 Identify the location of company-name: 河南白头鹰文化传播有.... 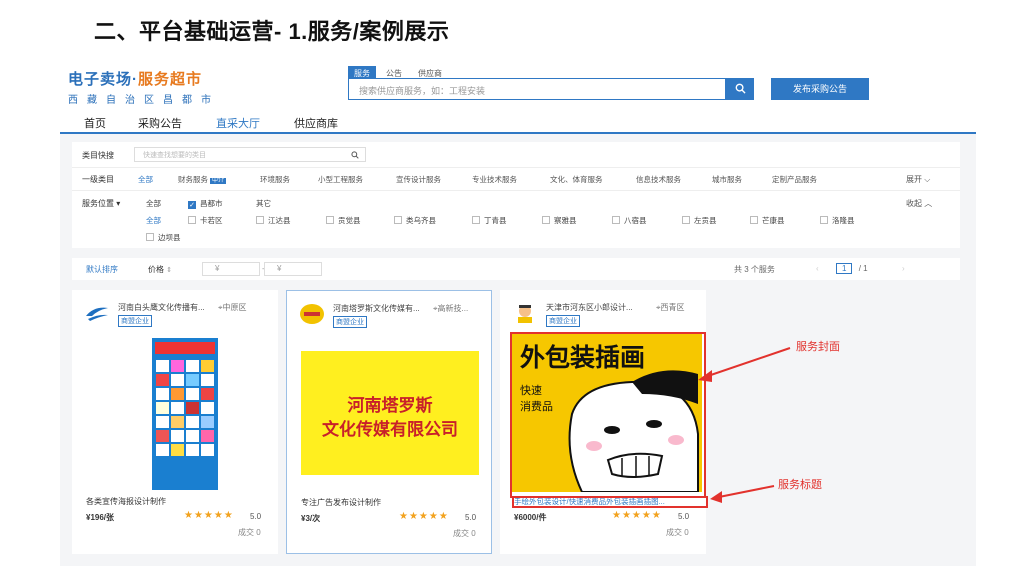
(161, 307).